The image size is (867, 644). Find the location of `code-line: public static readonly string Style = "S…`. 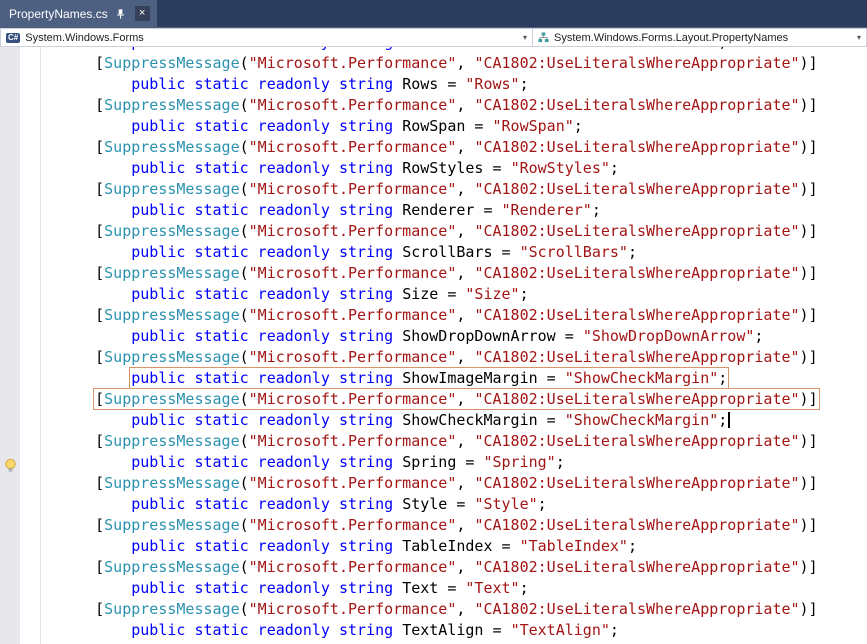

code-line: public static readonly string Style = "S… is located at coordinates (463, 504).